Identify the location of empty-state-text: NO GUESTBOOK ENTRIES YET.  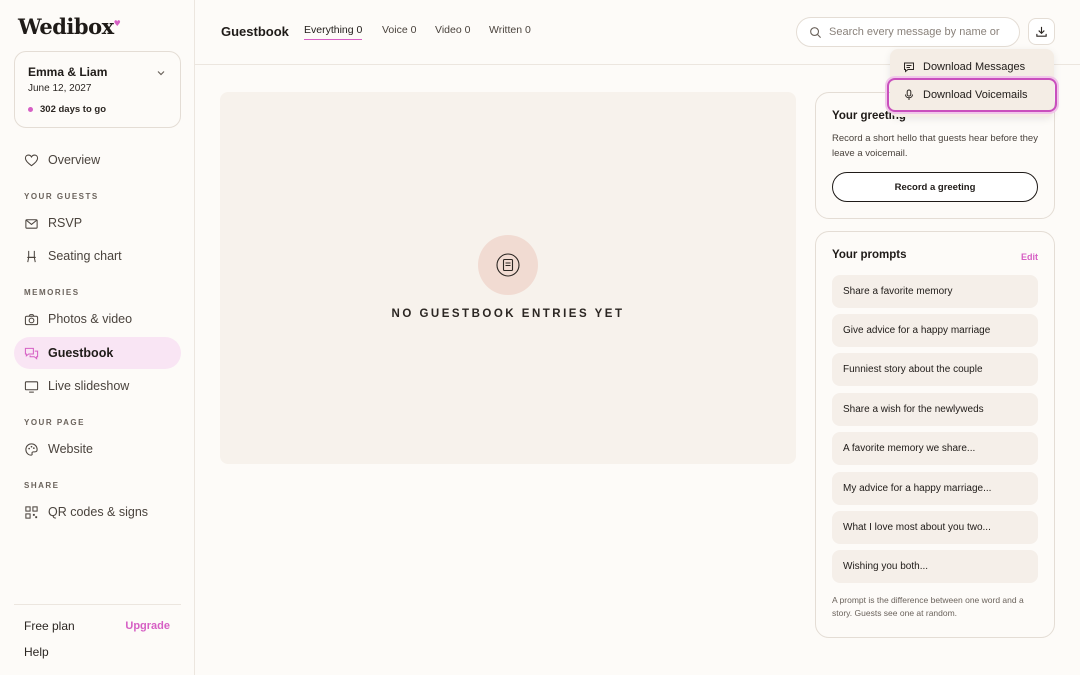
(508, 314).